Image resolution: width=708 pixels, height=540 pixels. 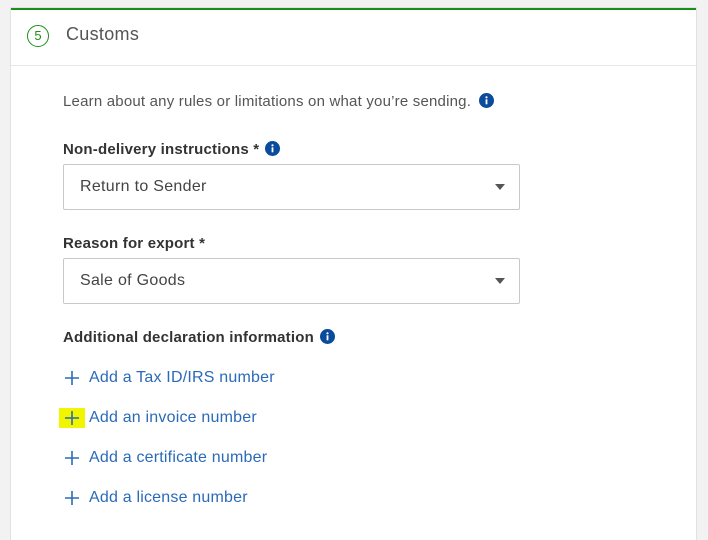 I want to click on add-invoice-number-label: Add an invoice number, so click(x=173, y=417).